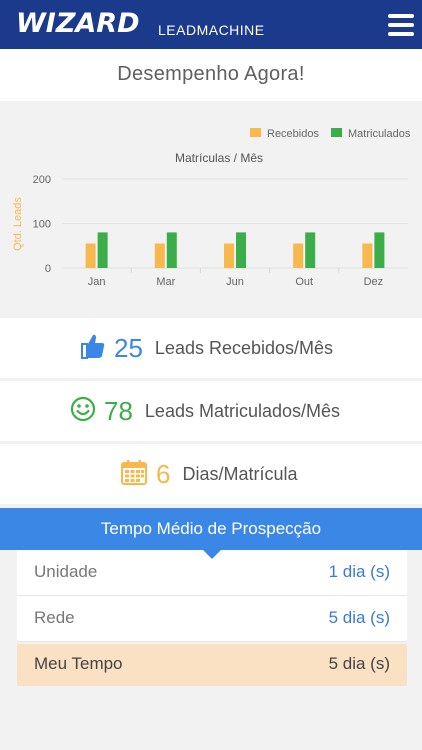 Image resolution: width=422 pixels, height=750 pixels. What do you see at coordinates (330, 134) in the screenshot?
I see `chart-legend: Recebidos Matriculados` at bounding box center [330, 134].